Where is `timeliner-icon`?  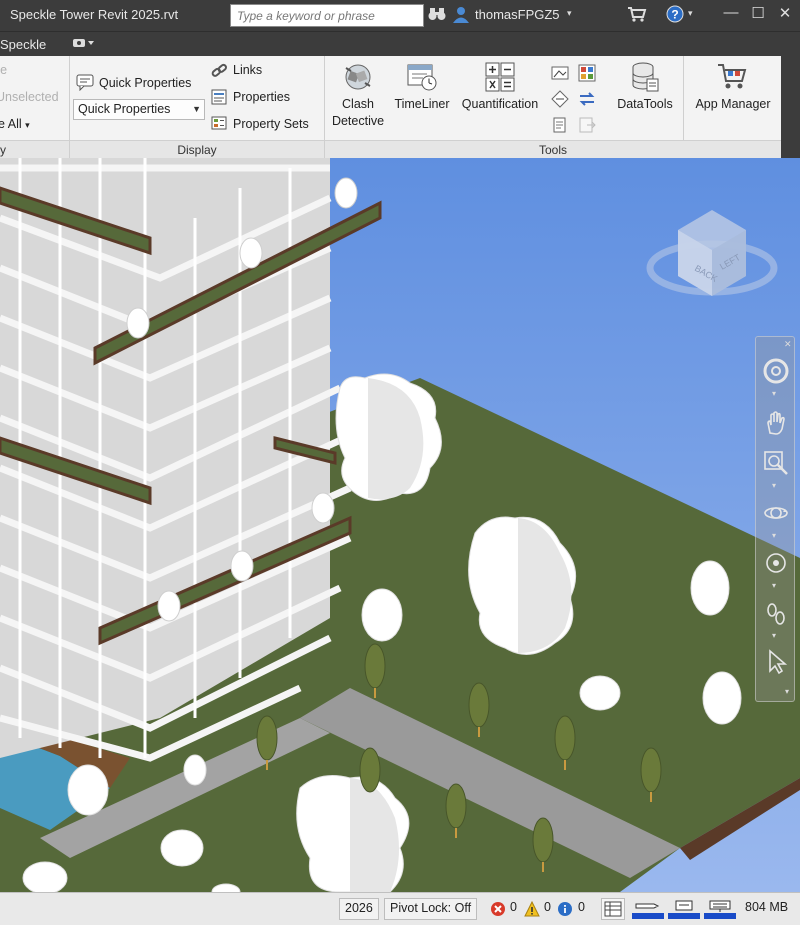
timeliner-icon is located at coordinates (422, 77).